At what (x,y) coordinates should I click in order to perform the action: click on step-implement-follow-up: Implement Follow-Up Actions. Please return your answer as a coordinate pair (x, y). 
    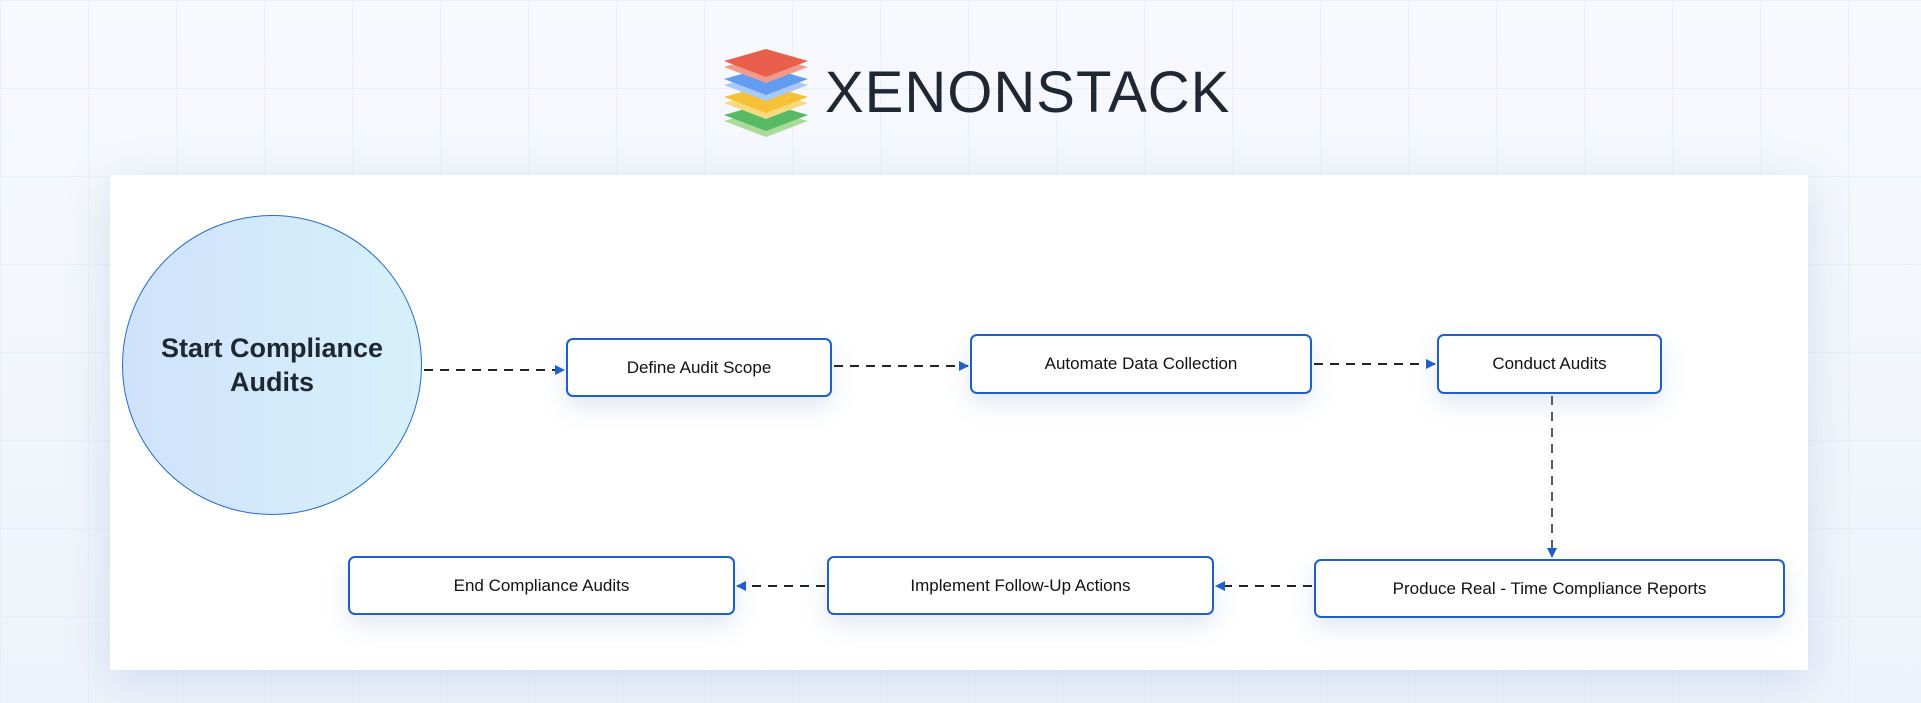
    Looking at the image, I should click on (1020, 585).